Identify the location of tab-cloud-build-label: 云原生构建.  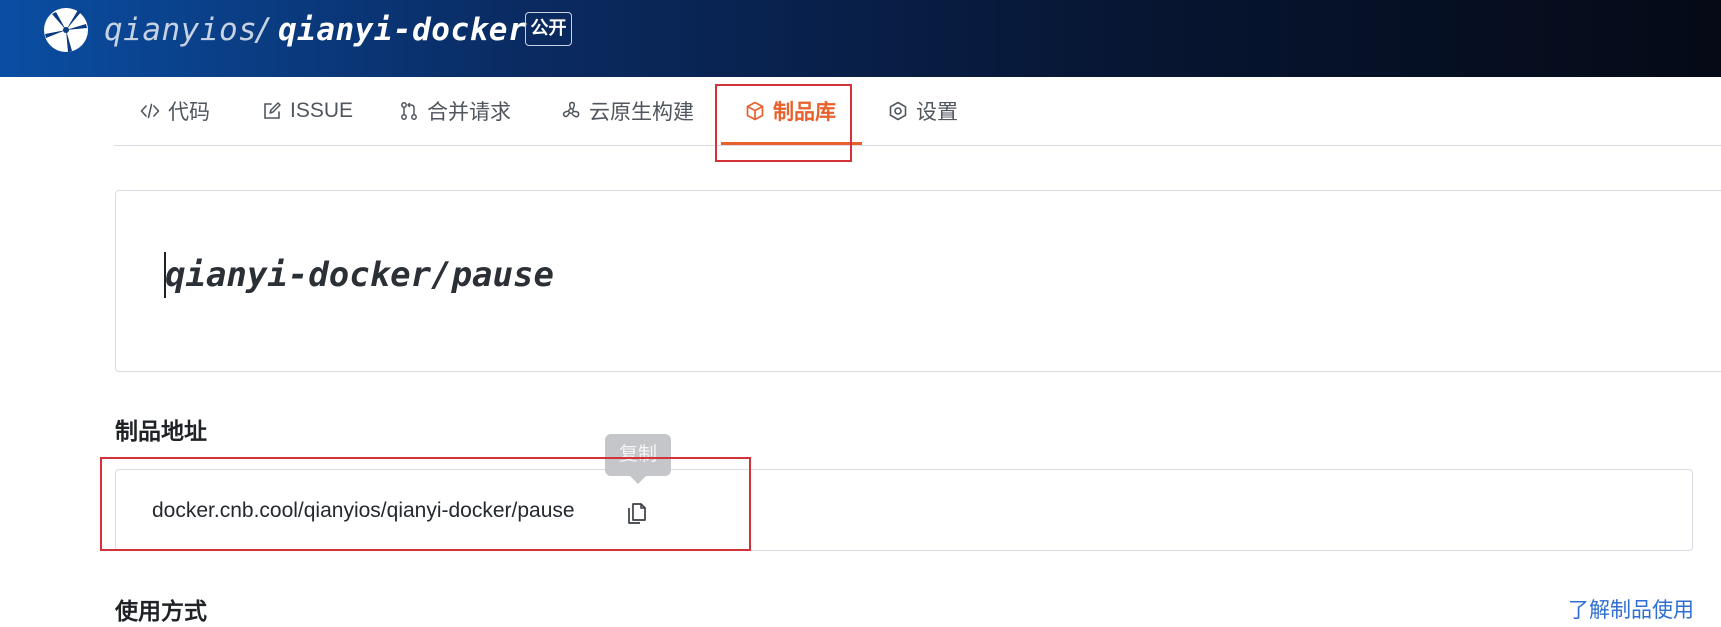
(641, 112).